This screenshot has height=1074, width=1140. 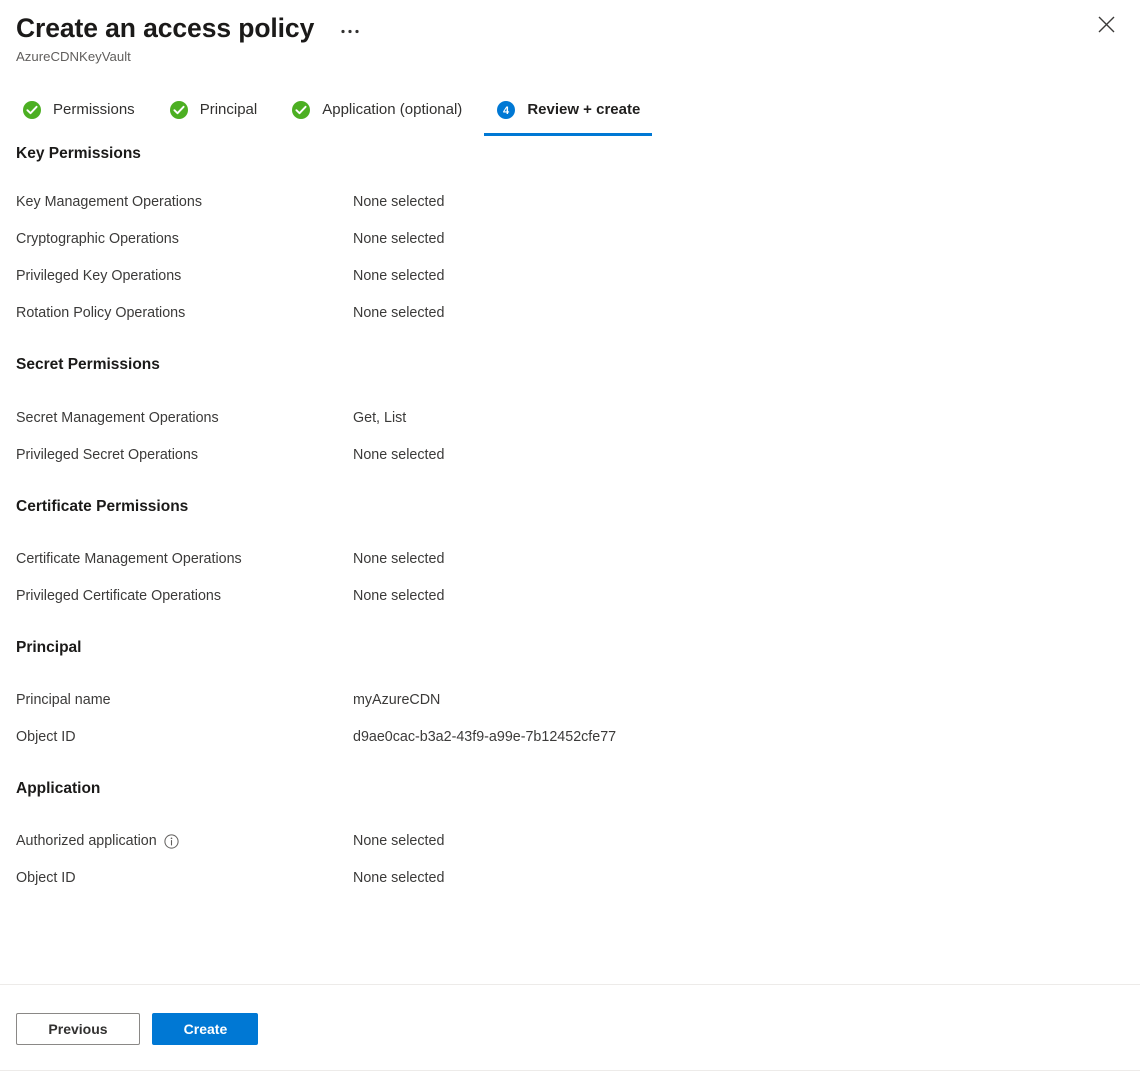 I want to click on section-heading-secret-permissions: Secret Permissions, so click(x=88, y=364).